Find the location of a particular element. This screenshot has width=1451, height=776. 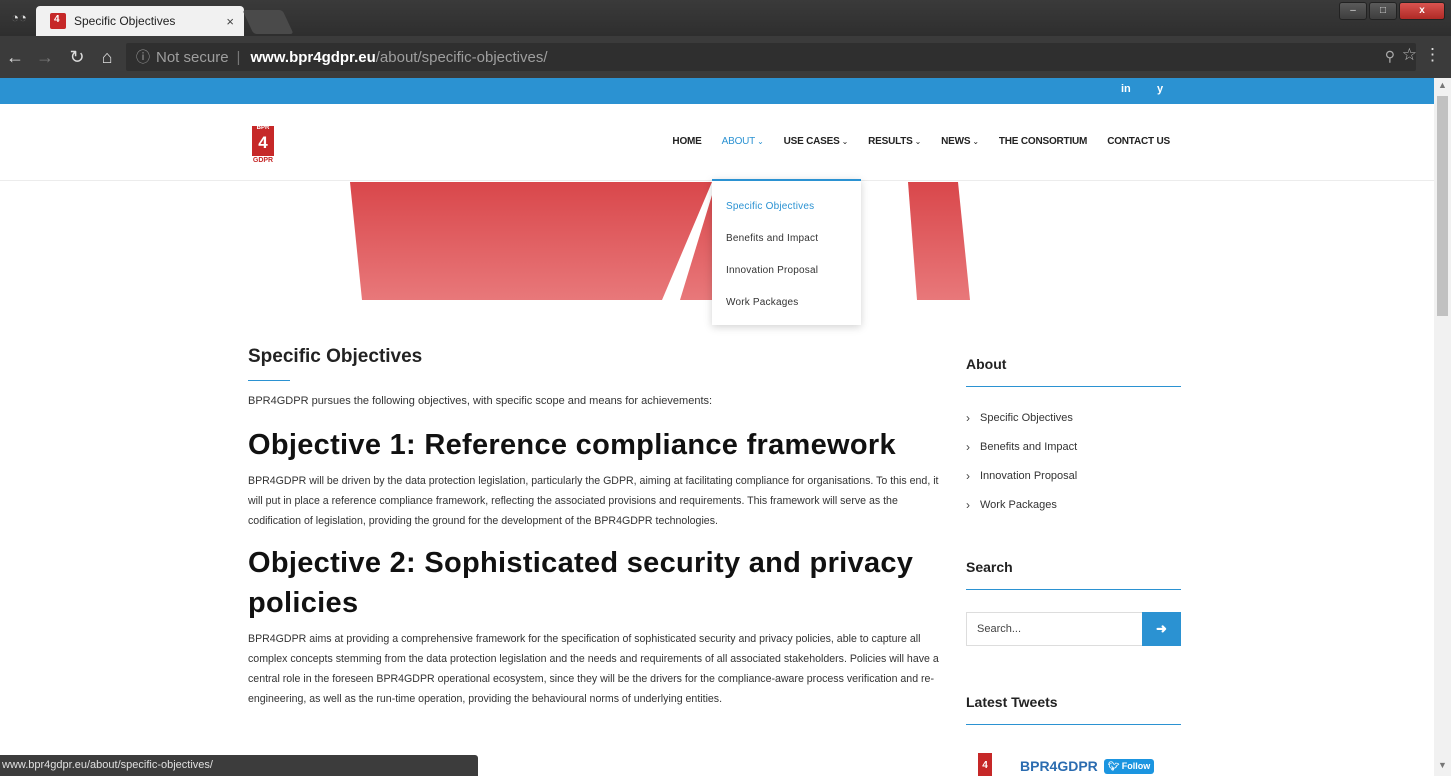

url-path: /about/specific-objectives/ is located at coordinates (461, 57).